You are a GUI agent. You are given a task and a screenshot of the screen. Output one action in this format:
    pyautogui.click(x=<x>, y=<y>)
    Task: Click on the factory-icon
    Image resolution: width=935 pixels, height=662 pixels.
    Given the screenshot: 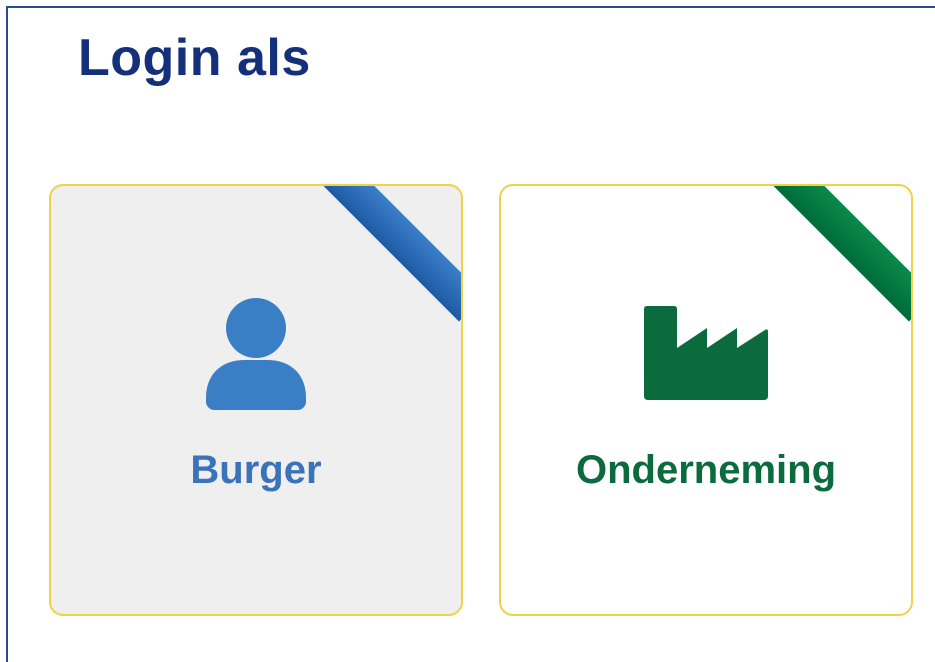 What is the action you would take?
    pyautogui.click(x=706, y=353)
    